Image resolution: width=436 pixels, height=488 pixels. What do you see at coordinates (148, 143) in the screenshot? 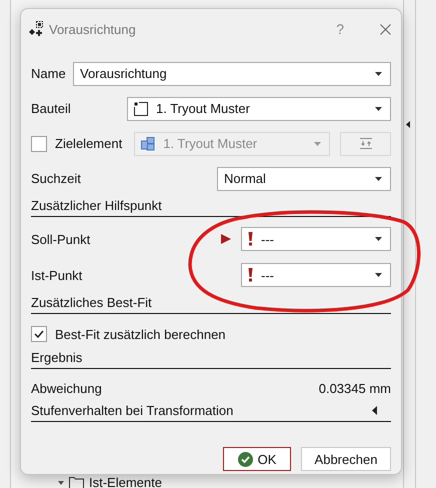
I see `blocks-icon` at bounding box center [148, 143].